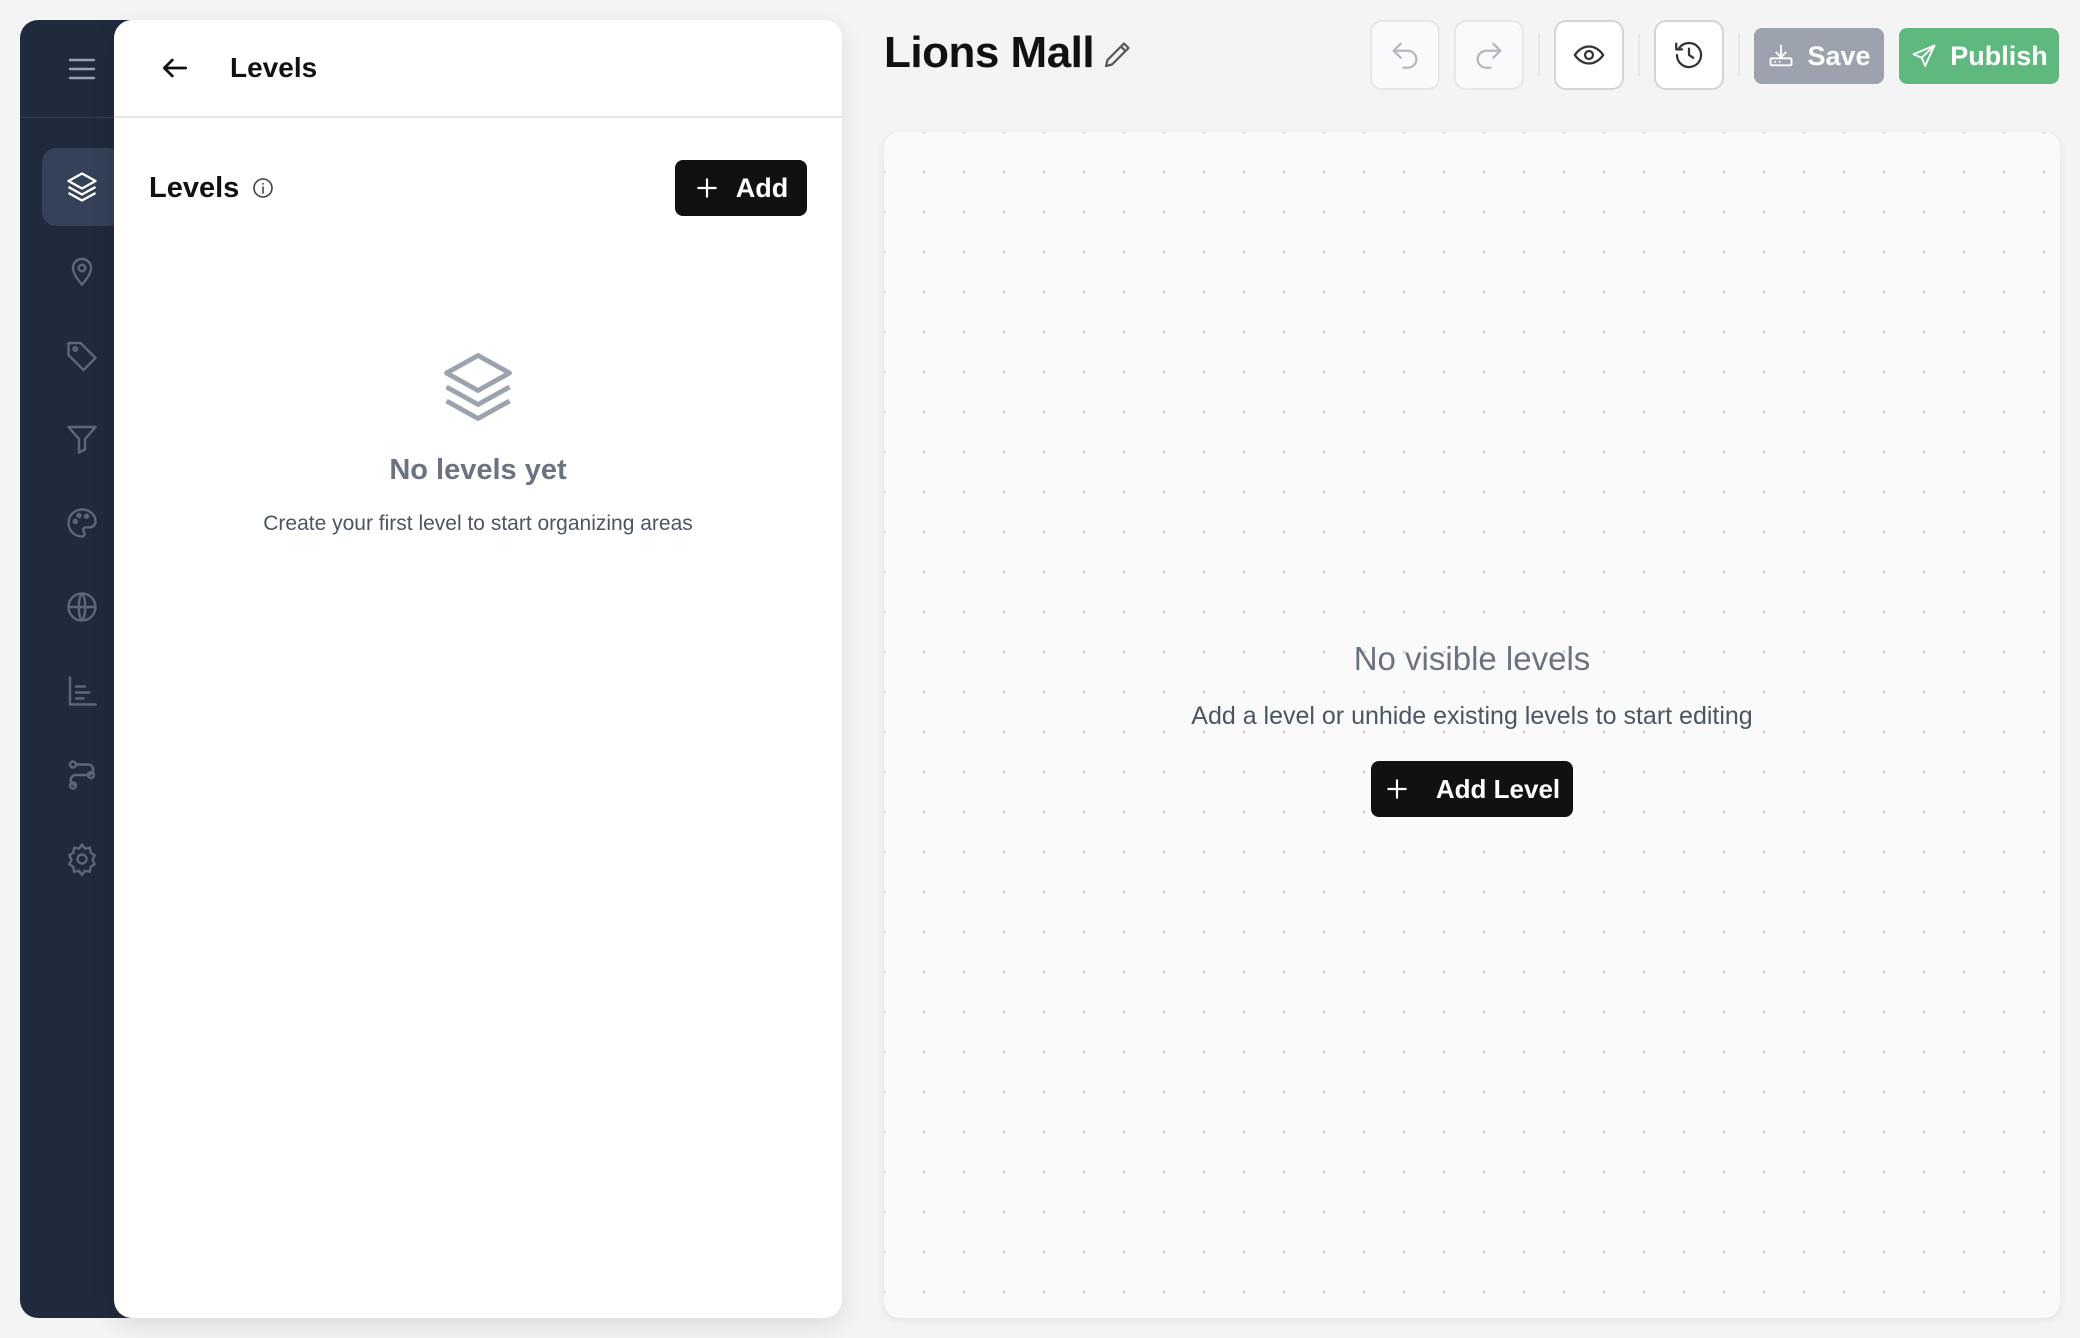  Describe the element at coordinates (1498, 788) in the screenshot. I see `add-level-button-label: Add Level` at that location.